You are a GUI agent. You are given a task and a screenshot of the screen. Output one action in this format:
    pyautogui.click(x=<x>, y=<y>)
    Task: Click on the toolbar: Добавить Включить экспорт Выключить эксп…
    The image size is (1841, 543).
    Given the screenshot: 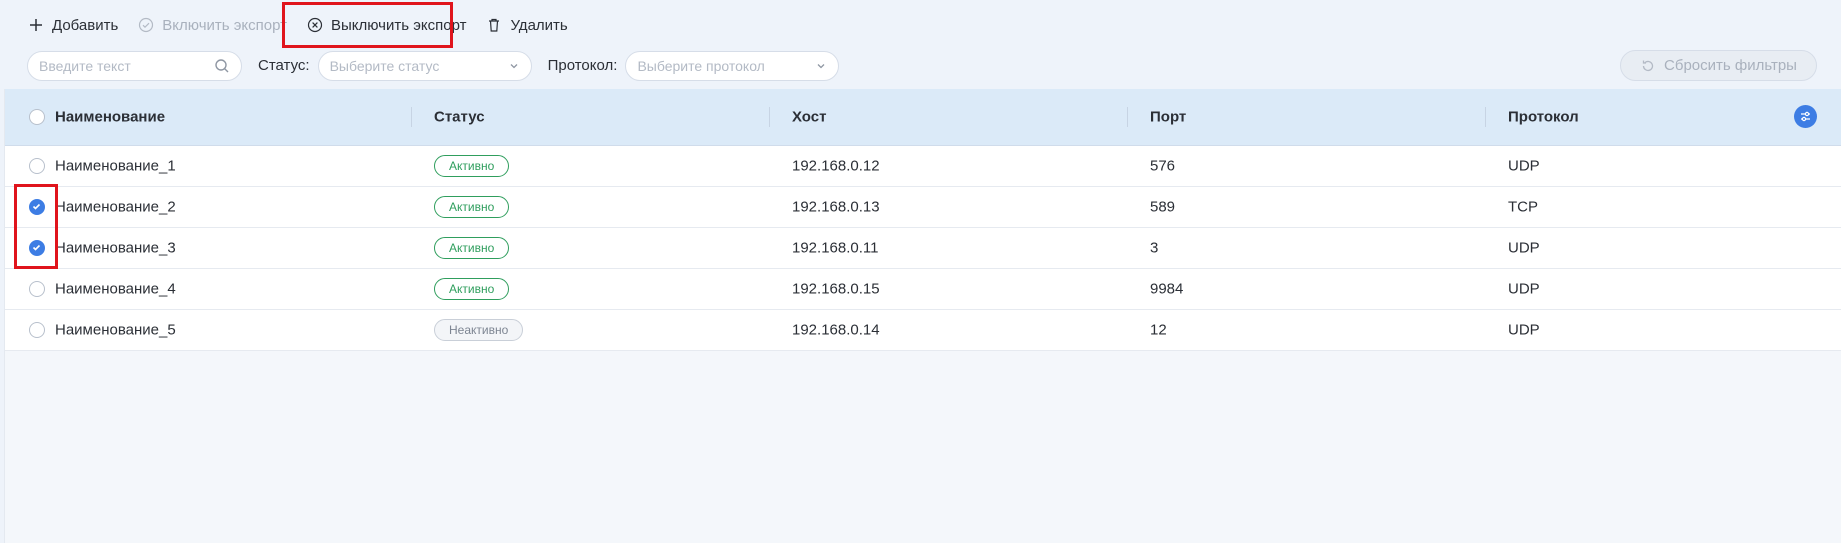 What is the action you would take?
    pyautogui.click(x=920, y=25)
    